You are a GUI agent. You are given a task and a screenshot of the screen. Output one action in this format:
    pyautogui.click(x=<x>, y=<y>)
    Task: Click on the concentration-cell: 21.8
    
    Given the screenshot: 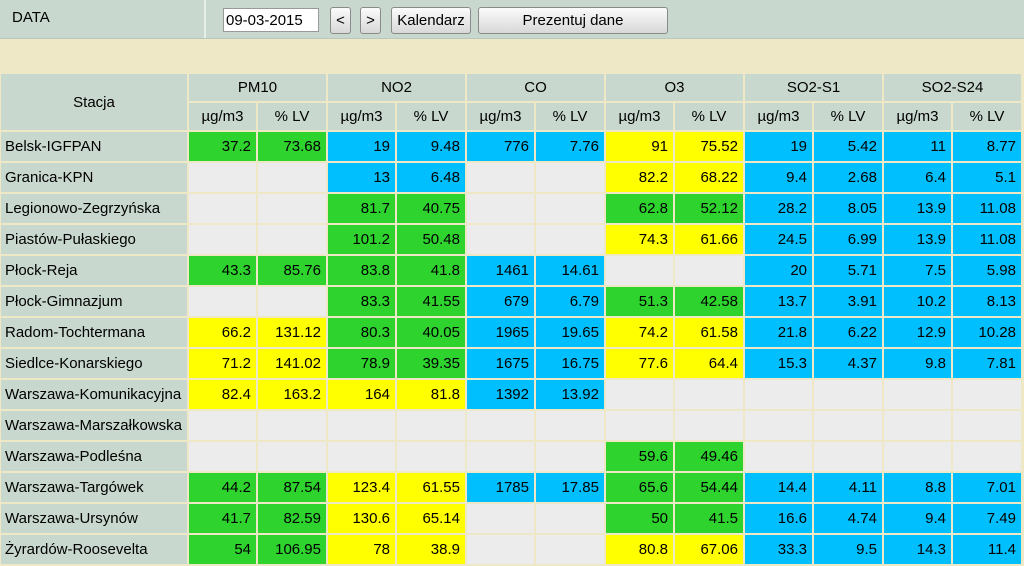 What is the action you would take?
    pyautogui.click(x=778, y=332)
    